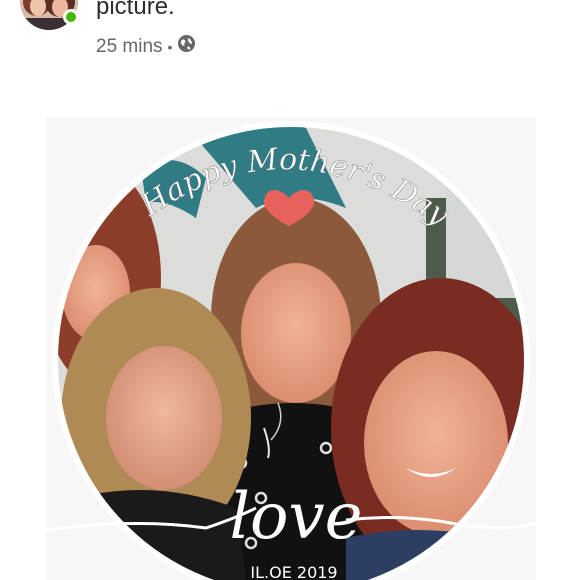  I want to click on post-meta: 25 mins •, so click(146, 46).